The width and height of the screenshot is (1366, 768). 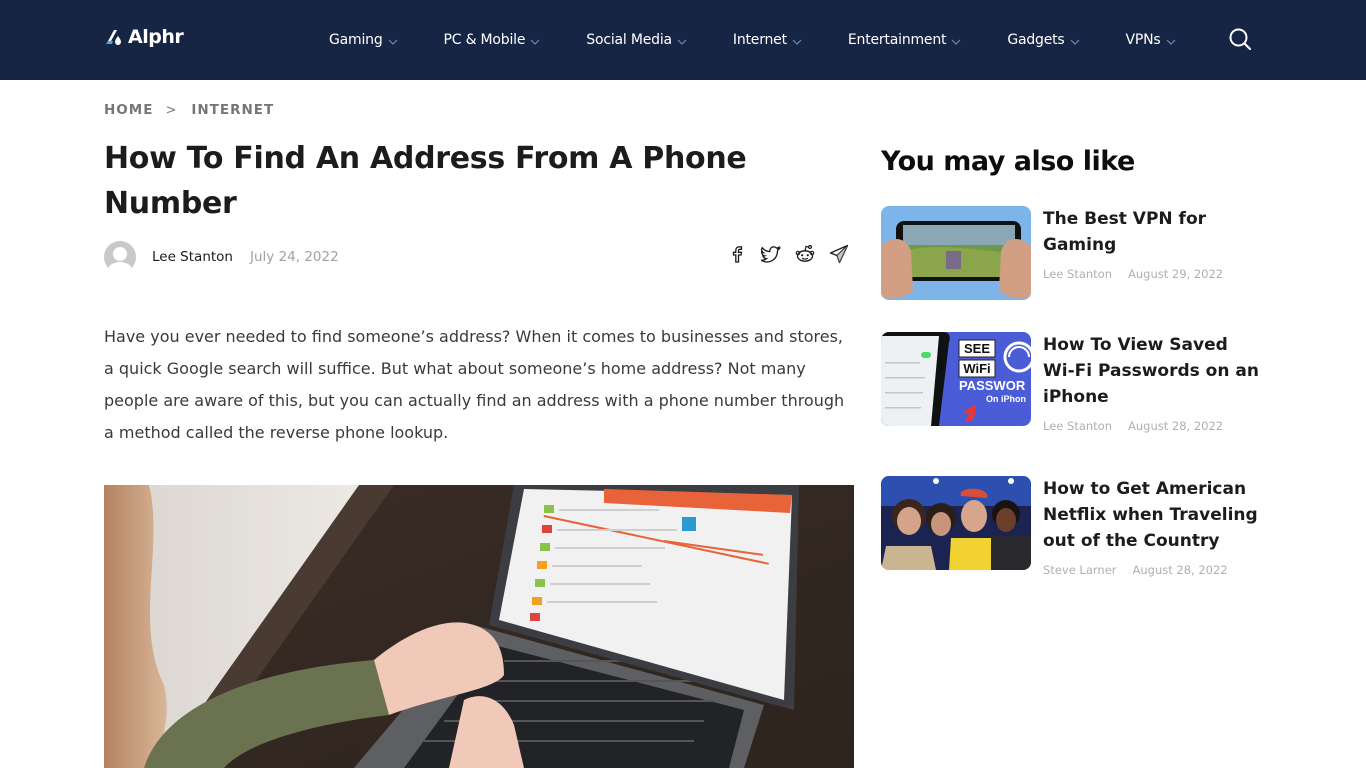 I want to click on twitter-icon, so click(x=771, y=254).